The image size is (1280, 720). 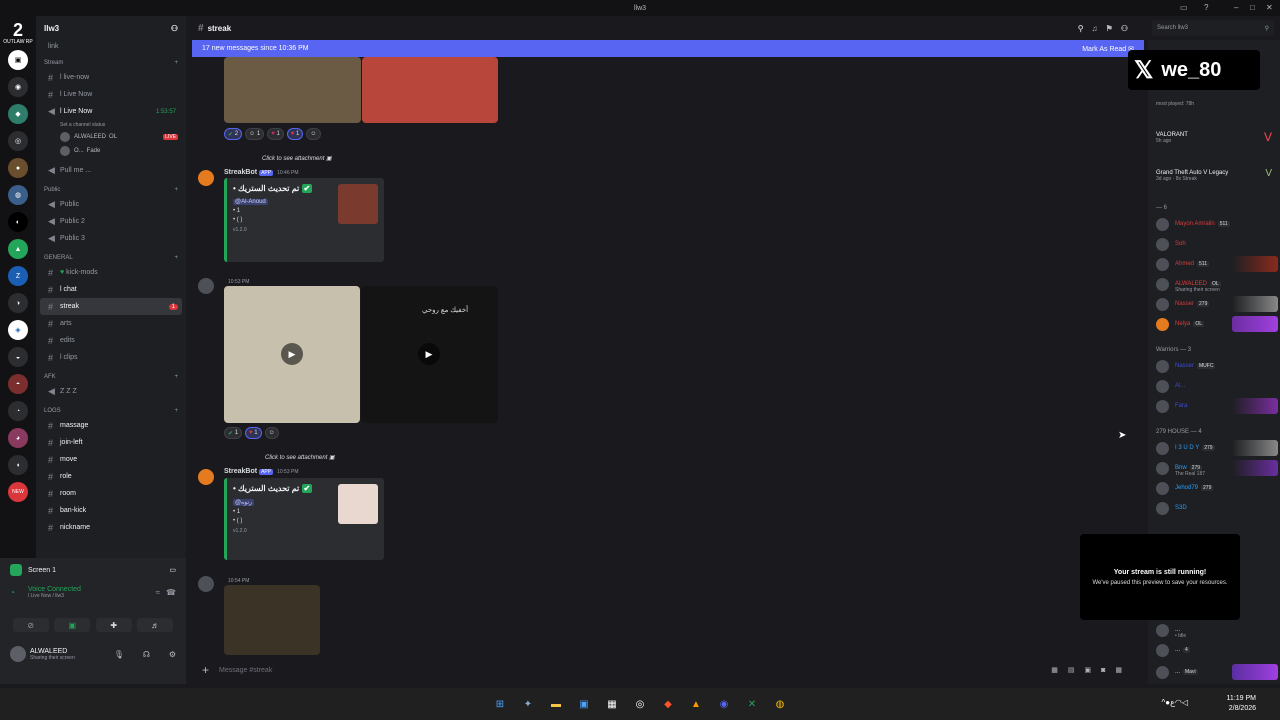 I want to click on channel-join-left: # join-left, so click(x=111, y=442).